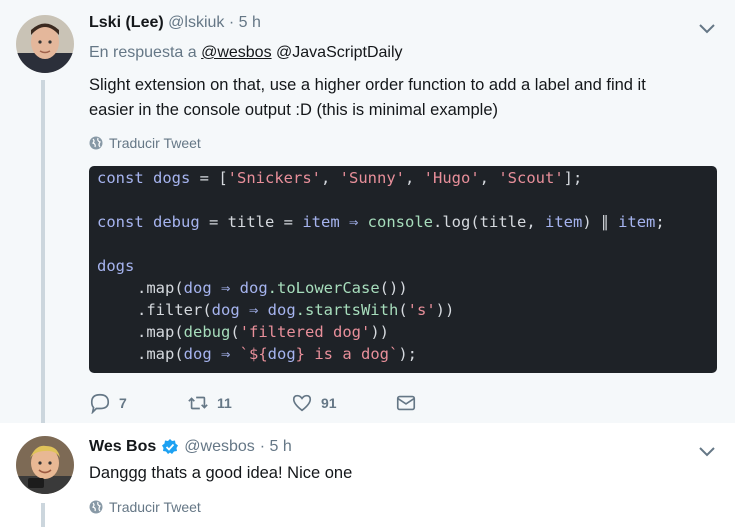 This screenshot has width=735, height=527. What do you see at coordinates (100, 403) in the screenshot?
I see `reply-icon` at bounding box center [100, 403].